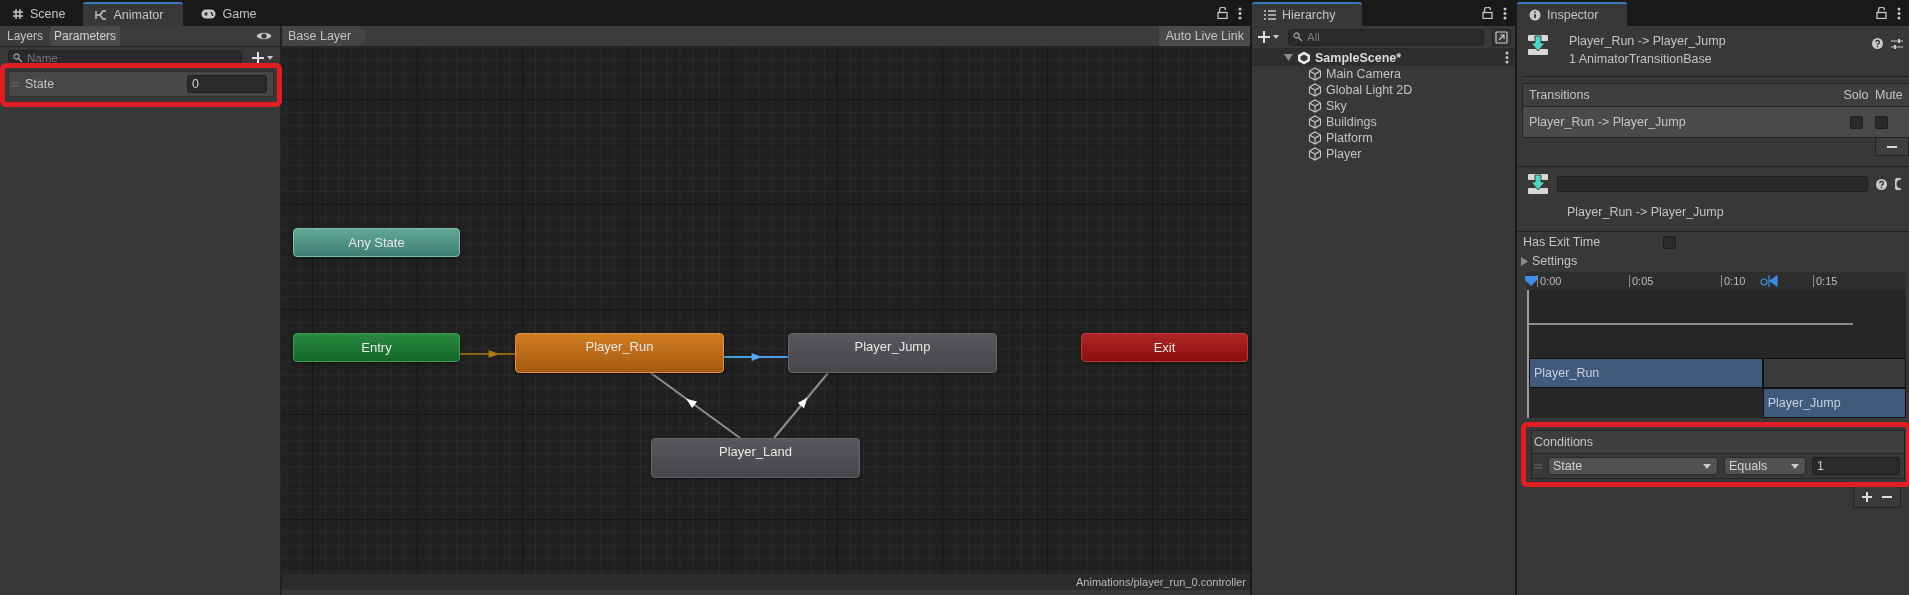  Describe the element at coordinates (892, 353) in the screenshot. I see `state-node: Player_Jump` at that location.